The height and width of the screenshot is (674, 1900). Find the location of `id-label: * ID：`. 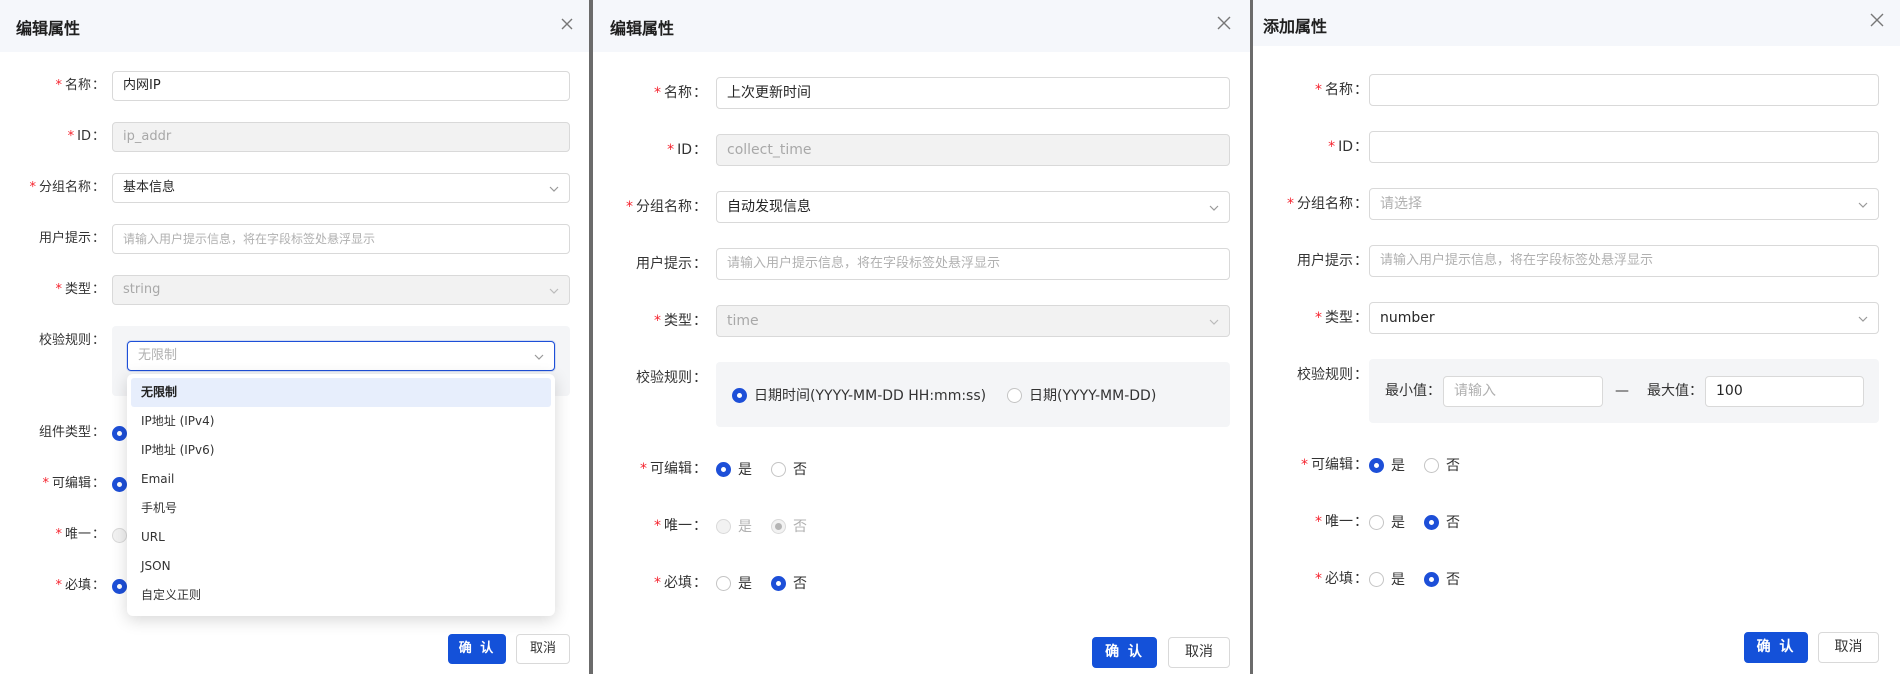

id-label: * ID： is located at coordinates (1348, 147).